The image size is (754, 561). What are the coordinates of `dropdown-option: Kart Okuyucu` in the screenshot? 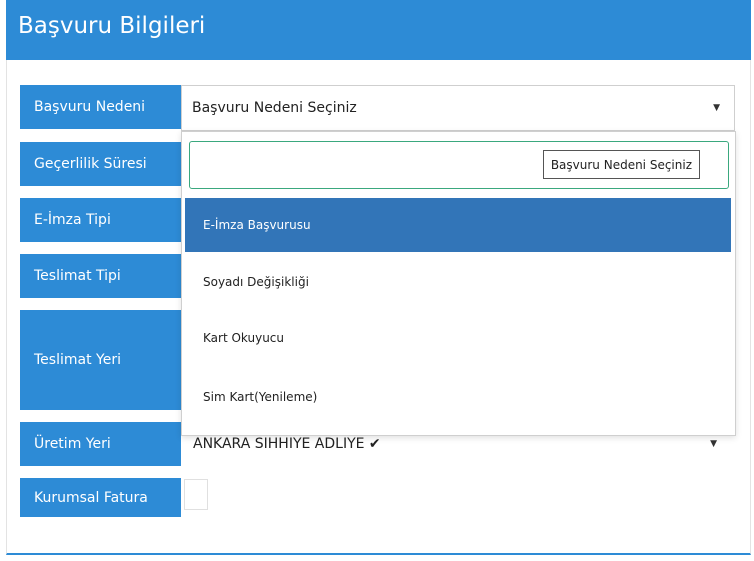 It's located at (458, 338).